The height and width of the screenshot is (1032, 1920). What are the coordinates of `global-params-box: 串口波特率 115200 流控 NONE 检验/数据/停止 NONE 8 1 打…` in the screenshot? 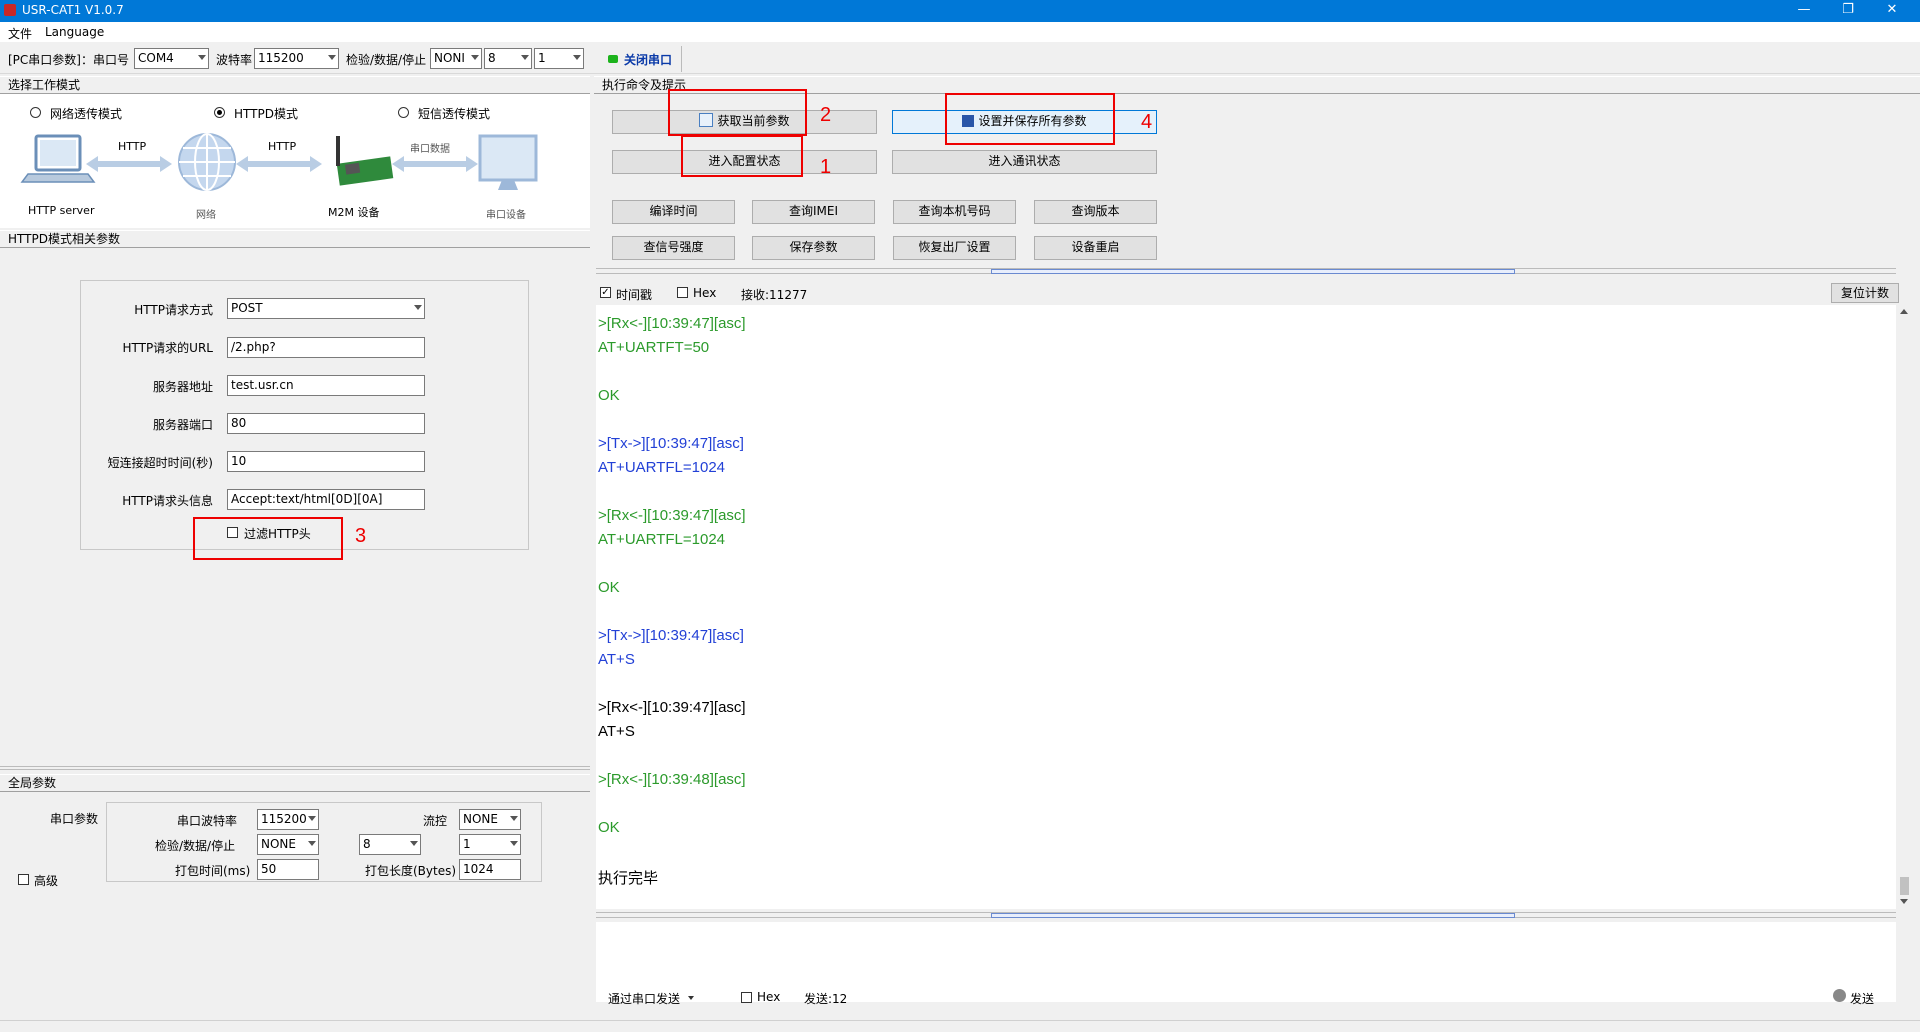 It's located at (324, 842).